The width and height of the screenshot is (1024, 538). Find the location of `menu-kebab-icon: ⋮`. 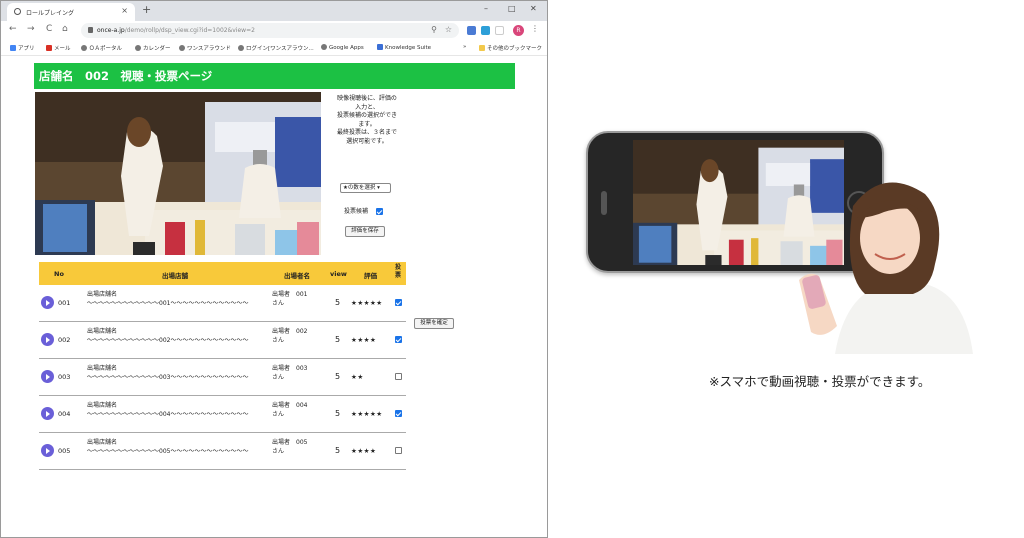

menu-kebab-icon: ⋮ is located at coordinates (535, 28).